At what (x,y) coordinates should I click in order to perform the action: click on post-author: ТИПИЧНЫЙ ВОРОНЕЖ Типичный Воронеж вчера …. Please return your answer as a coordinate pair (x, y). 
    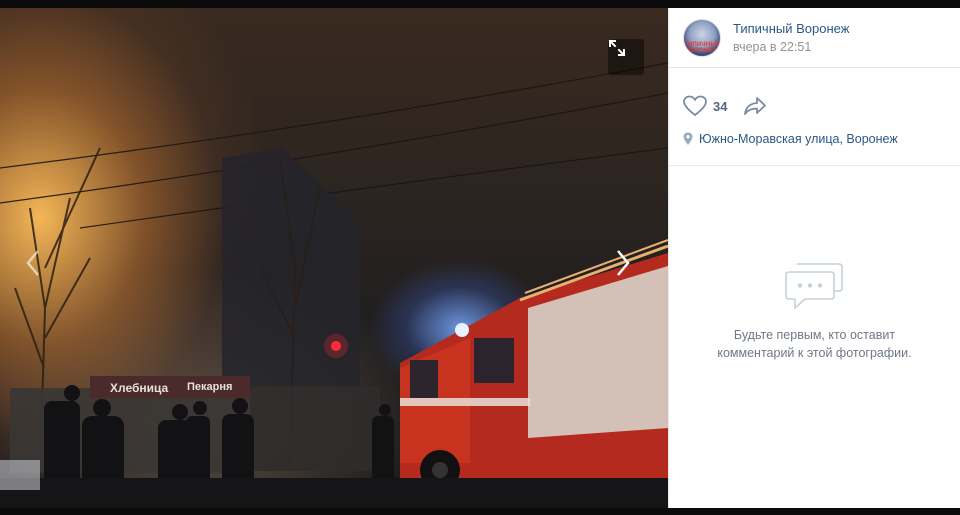
    Looking at the image, I should click on (814, 38).